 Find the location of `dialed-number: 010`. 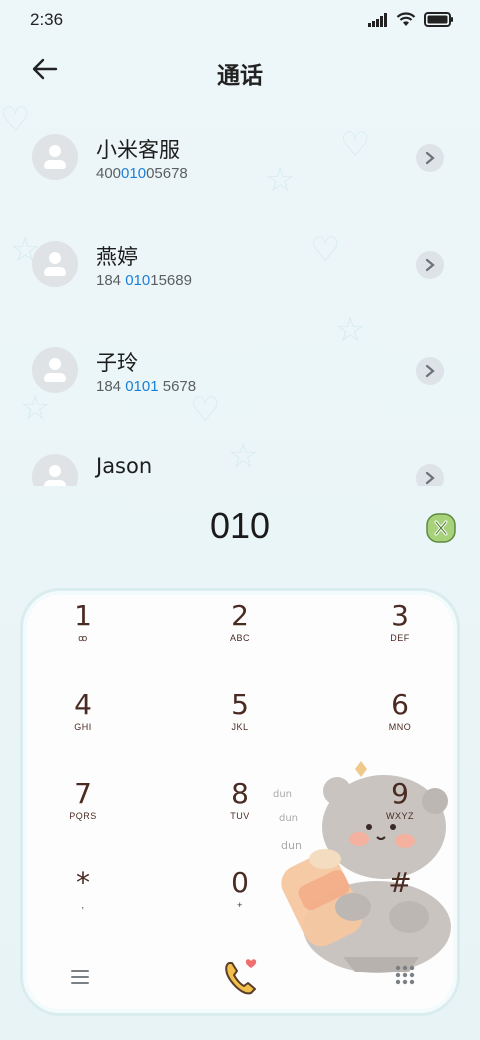

dialed-number: 010 is located at coordinates (240, 525).